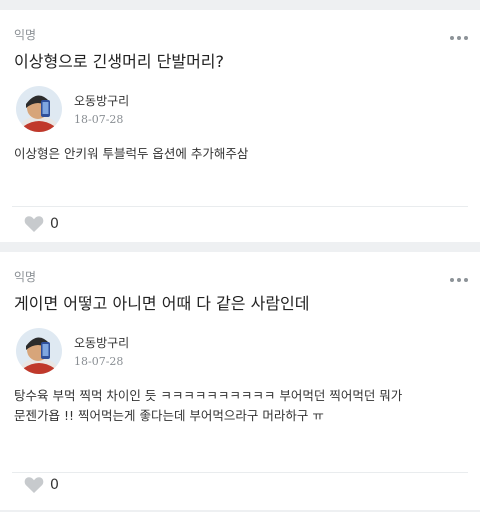  Describe the element at coordinates (208, 395) in the screenshot. I see `post-body-line: 탕수육 부먹 찍먹 차이인 듯 ㅋㅋㅋㅋㅋㅋㅋㅋㅋㅋ 부어먹던 찍어먹던 뭐가` at that location.